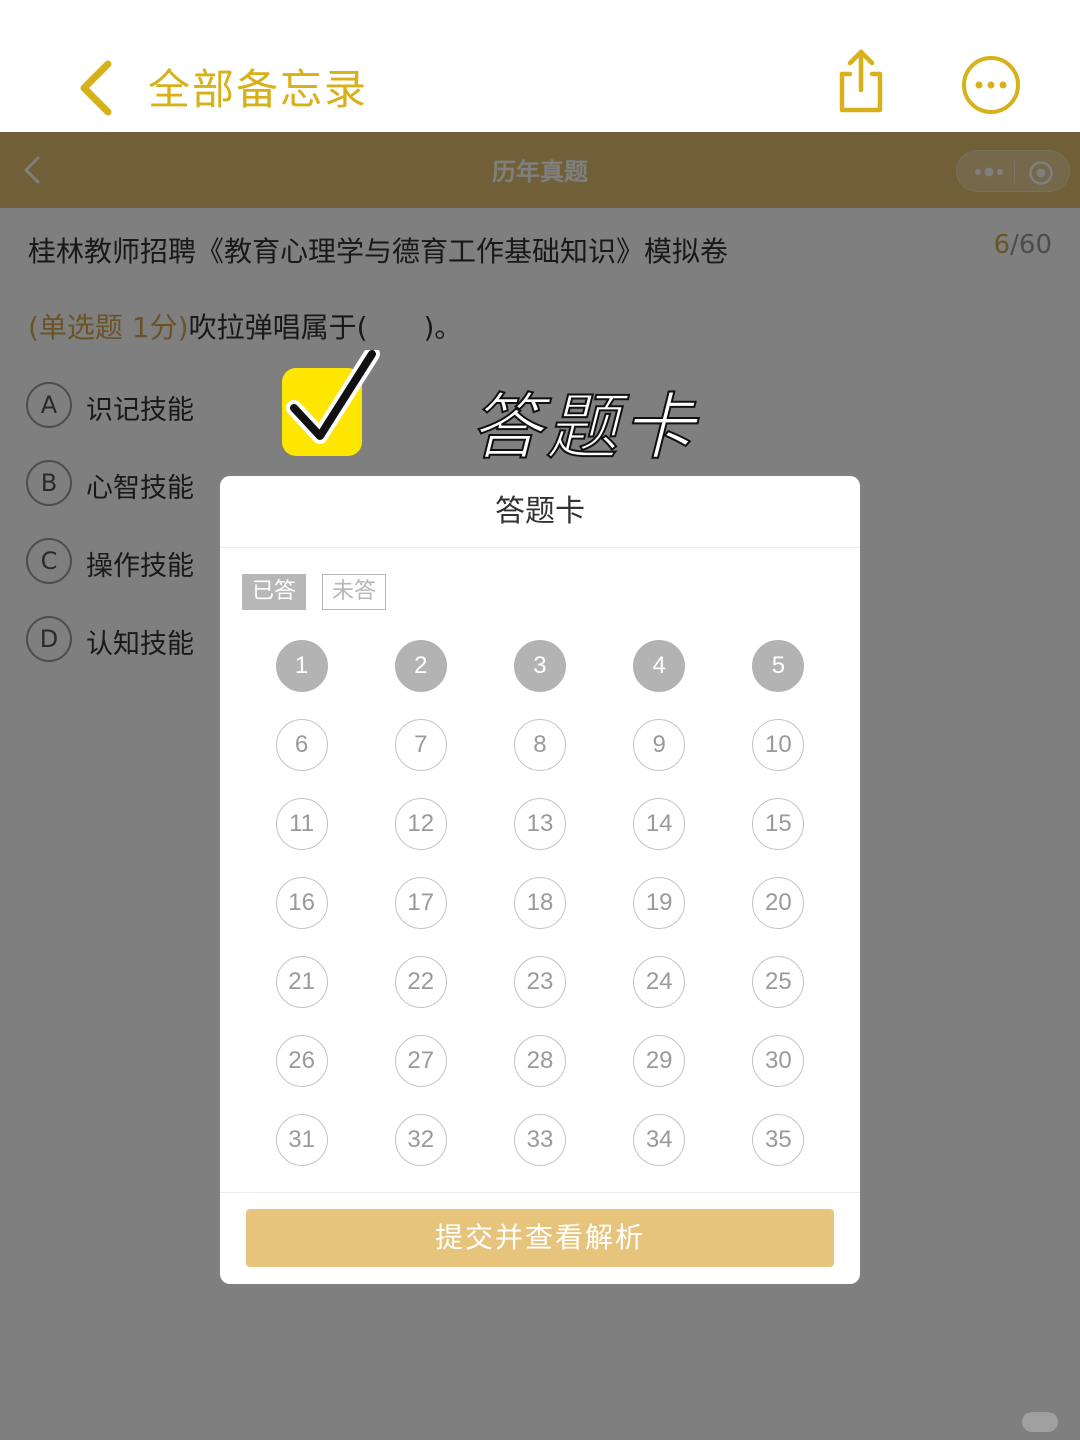 This screenshot has width=1080, height=1440. I want to click on question-number-31: 31, so click(301, 1140).